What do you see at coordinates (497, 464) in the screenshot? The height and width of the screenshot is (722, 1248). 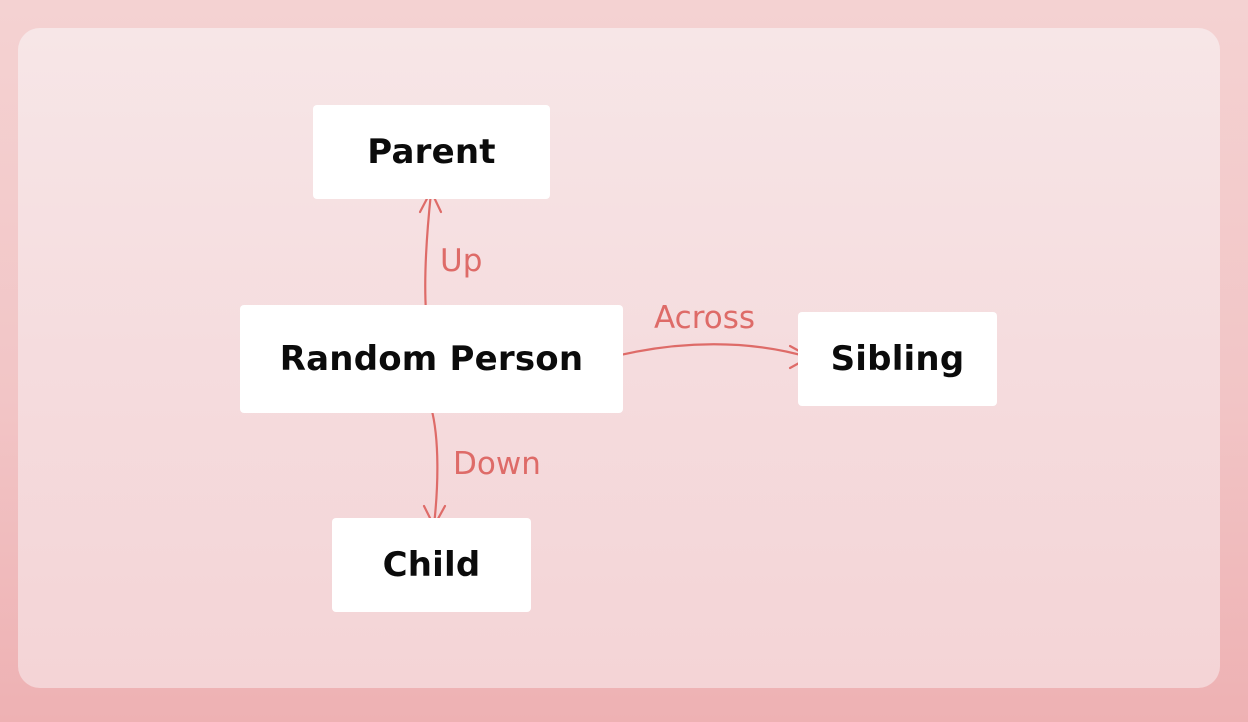 I see `edge-label-down: Down` at bounding box center [497, 464].